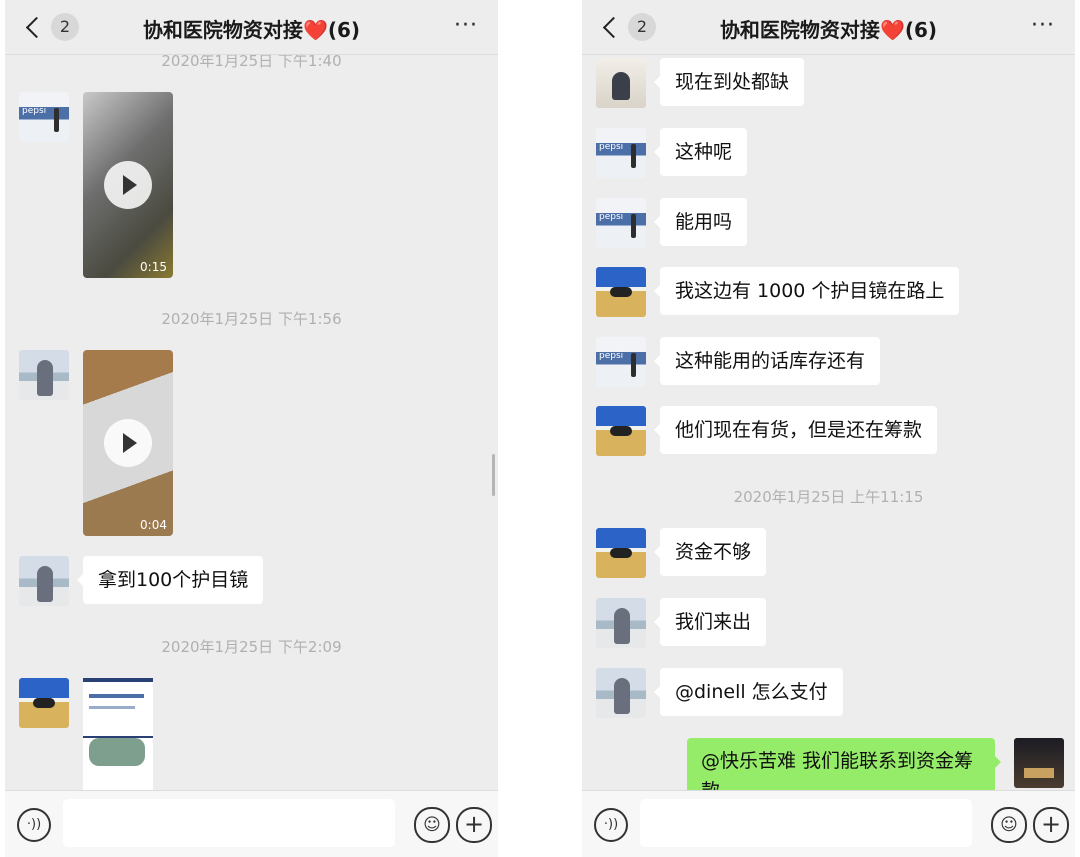 Image resolution: width=1080 pixels, height=857 pixels. Describe the element at coordinates (828, 497) in the screenshot. I see `timestamp: 2020年1月25日 上午11:15` at that location.